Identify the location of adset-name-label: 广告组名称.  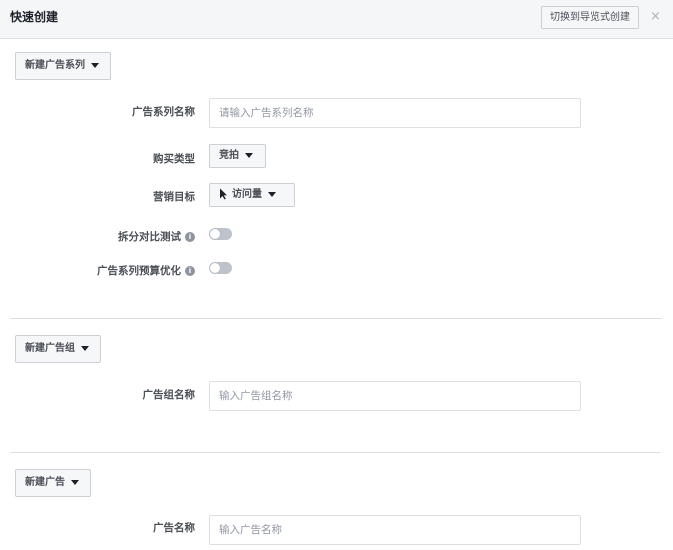
(169, 395).